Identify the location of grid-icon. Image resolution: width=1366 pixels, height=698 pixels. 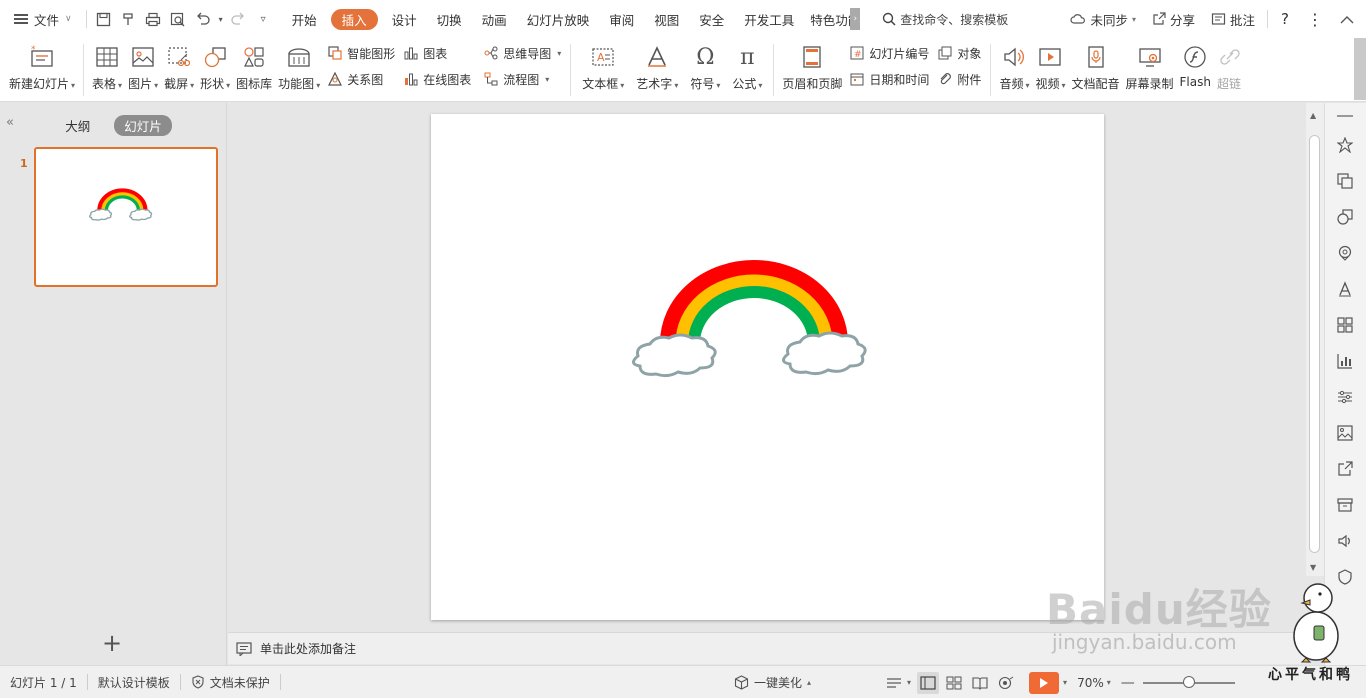
(1345, 325).